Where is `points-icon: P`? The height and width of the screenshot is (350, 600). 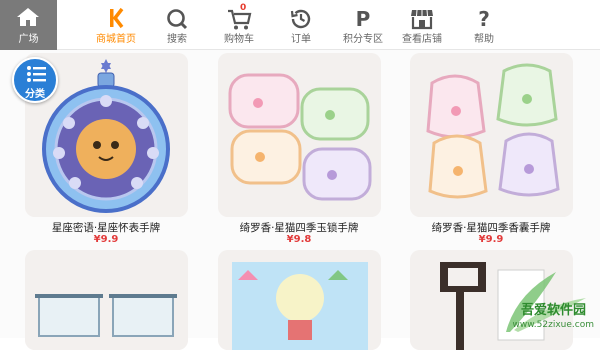 points-icon: P is located at coordinates (363, 19).